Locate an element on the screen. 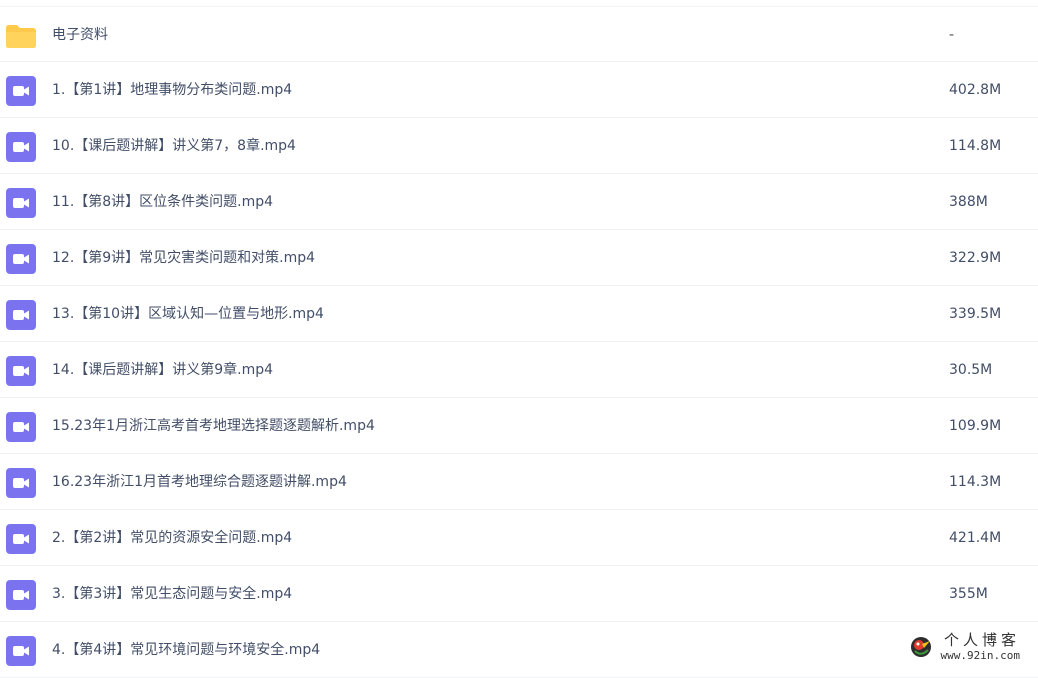  file-name: 10.【课后题讲解】讲义第7，8章.mp4 is located at coordinates (174, 146).